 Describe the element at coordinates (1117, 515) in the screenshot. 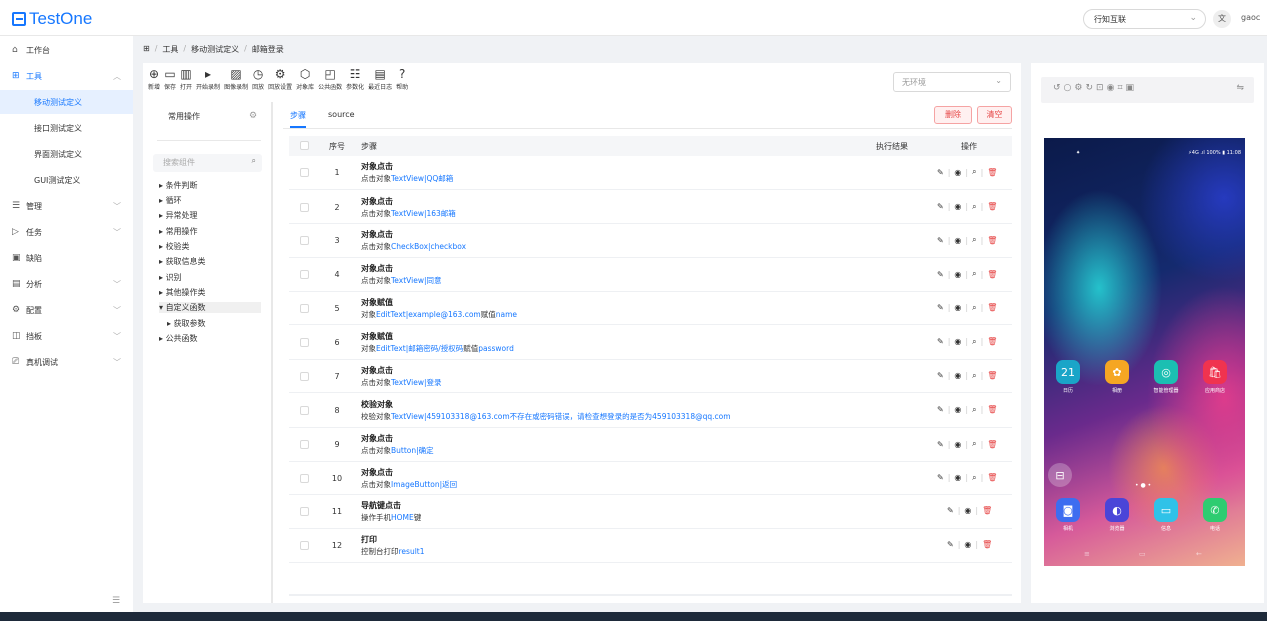

I see `phone-app: ◐ 浏览器` at that location.